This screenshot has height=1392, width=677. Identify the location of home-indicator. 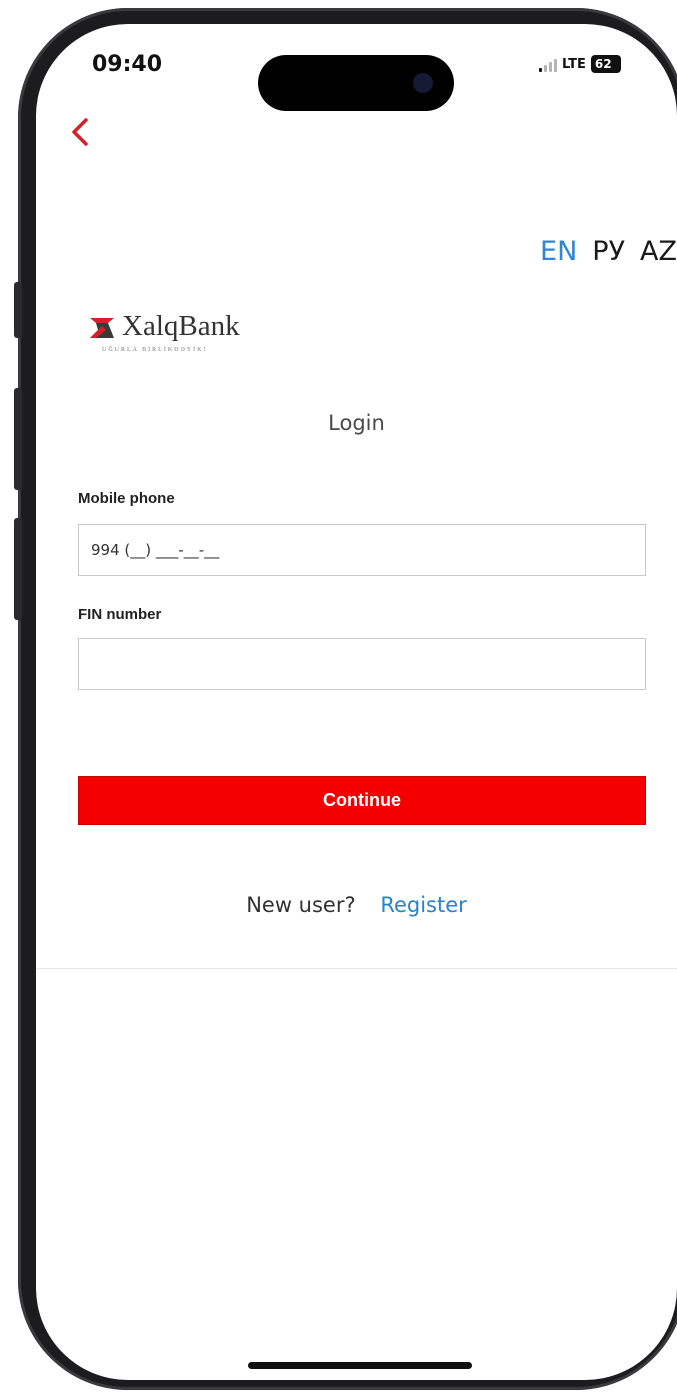
(360, 1365).